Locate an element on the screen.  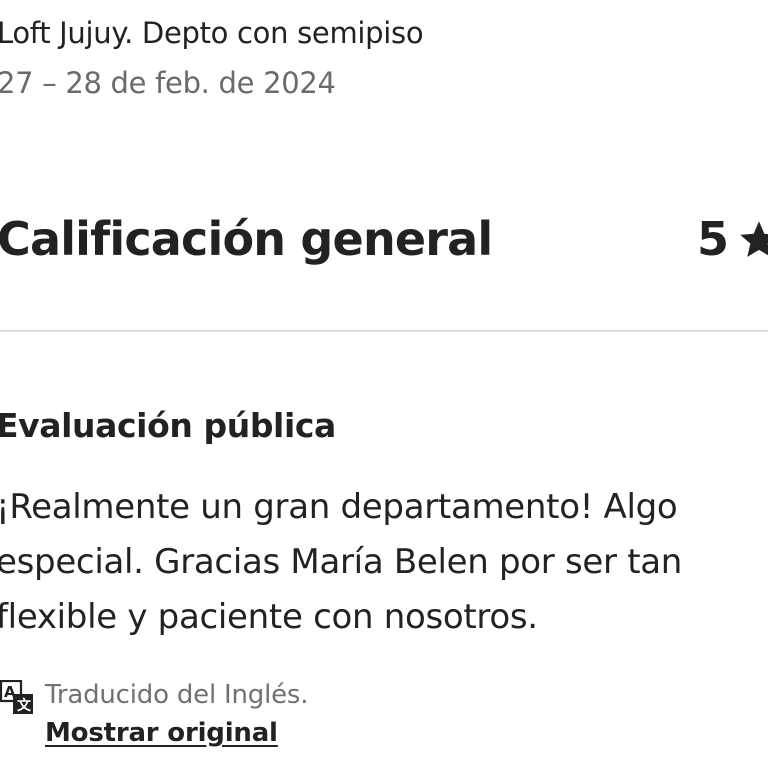
rating-number: 5 is located at coordinates (713, 239).